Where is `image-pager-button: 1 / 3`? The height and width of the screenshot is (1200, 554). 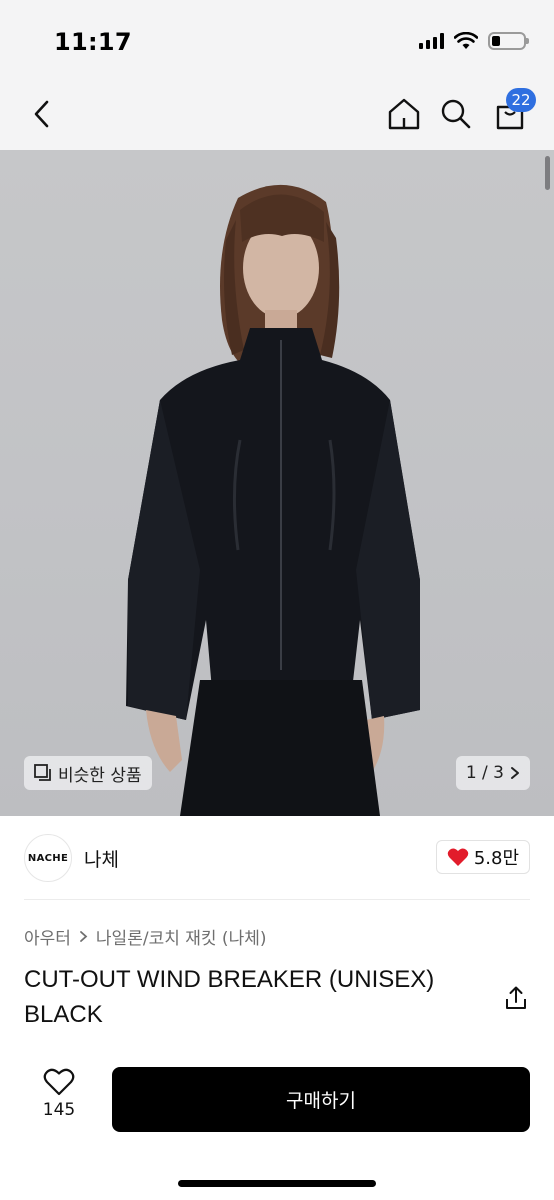
image-pager-button: 1 / 3 is located at coordinates (492, 773).